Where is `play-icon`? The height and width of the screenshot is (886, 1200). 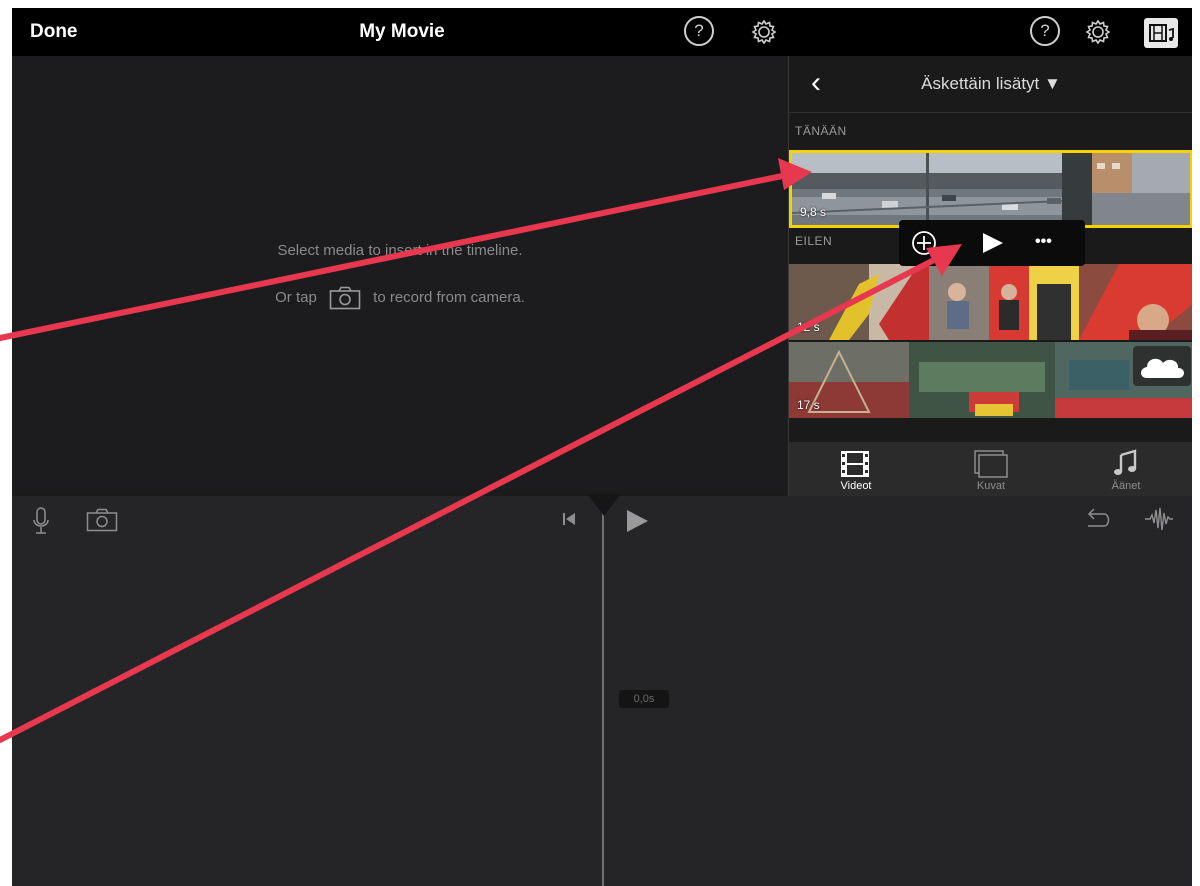 play-icon is located at coordinates (993, 243).